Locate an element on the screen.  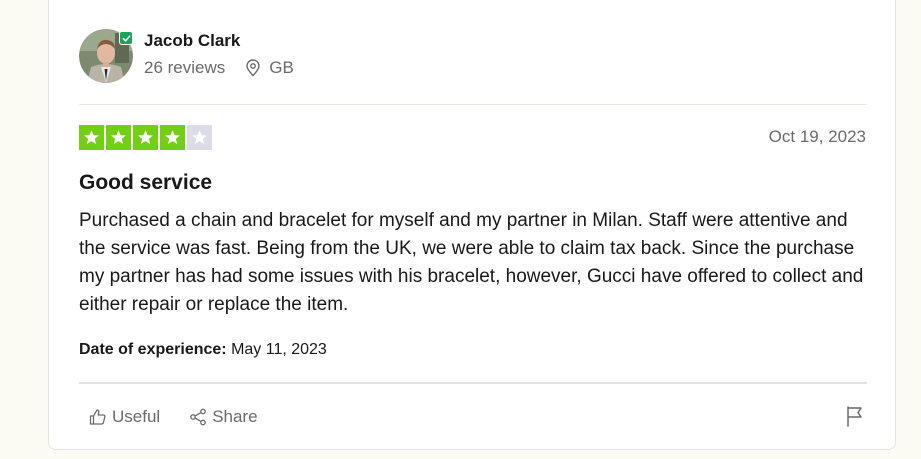
share-button: Share is located at coordinates (223, 417).